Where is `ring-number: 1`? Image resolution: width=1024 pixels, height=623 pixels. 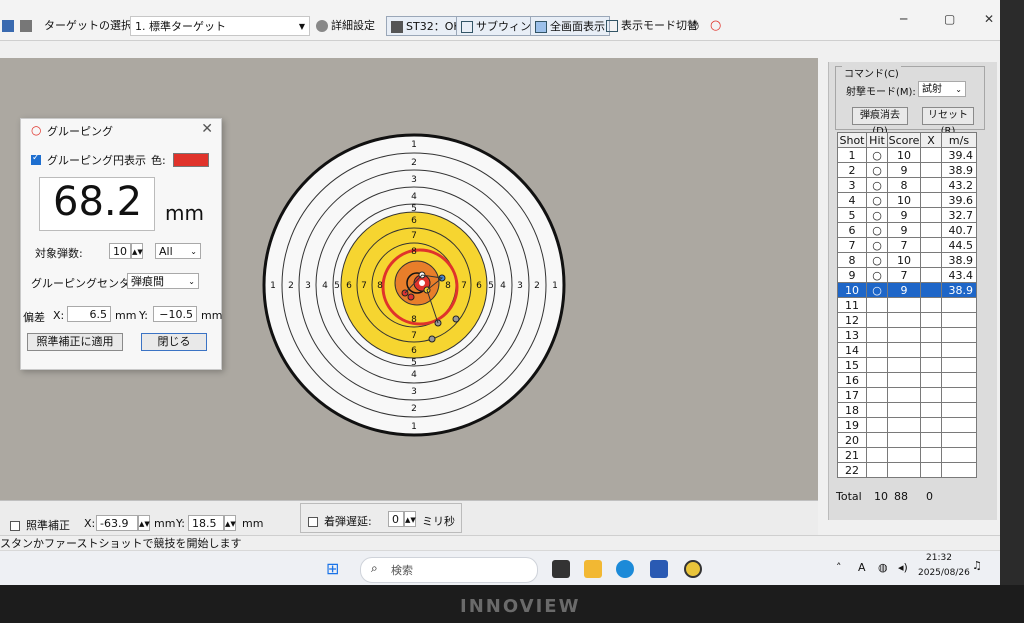 ring-number: 1 is located at coordinates (414, 145).